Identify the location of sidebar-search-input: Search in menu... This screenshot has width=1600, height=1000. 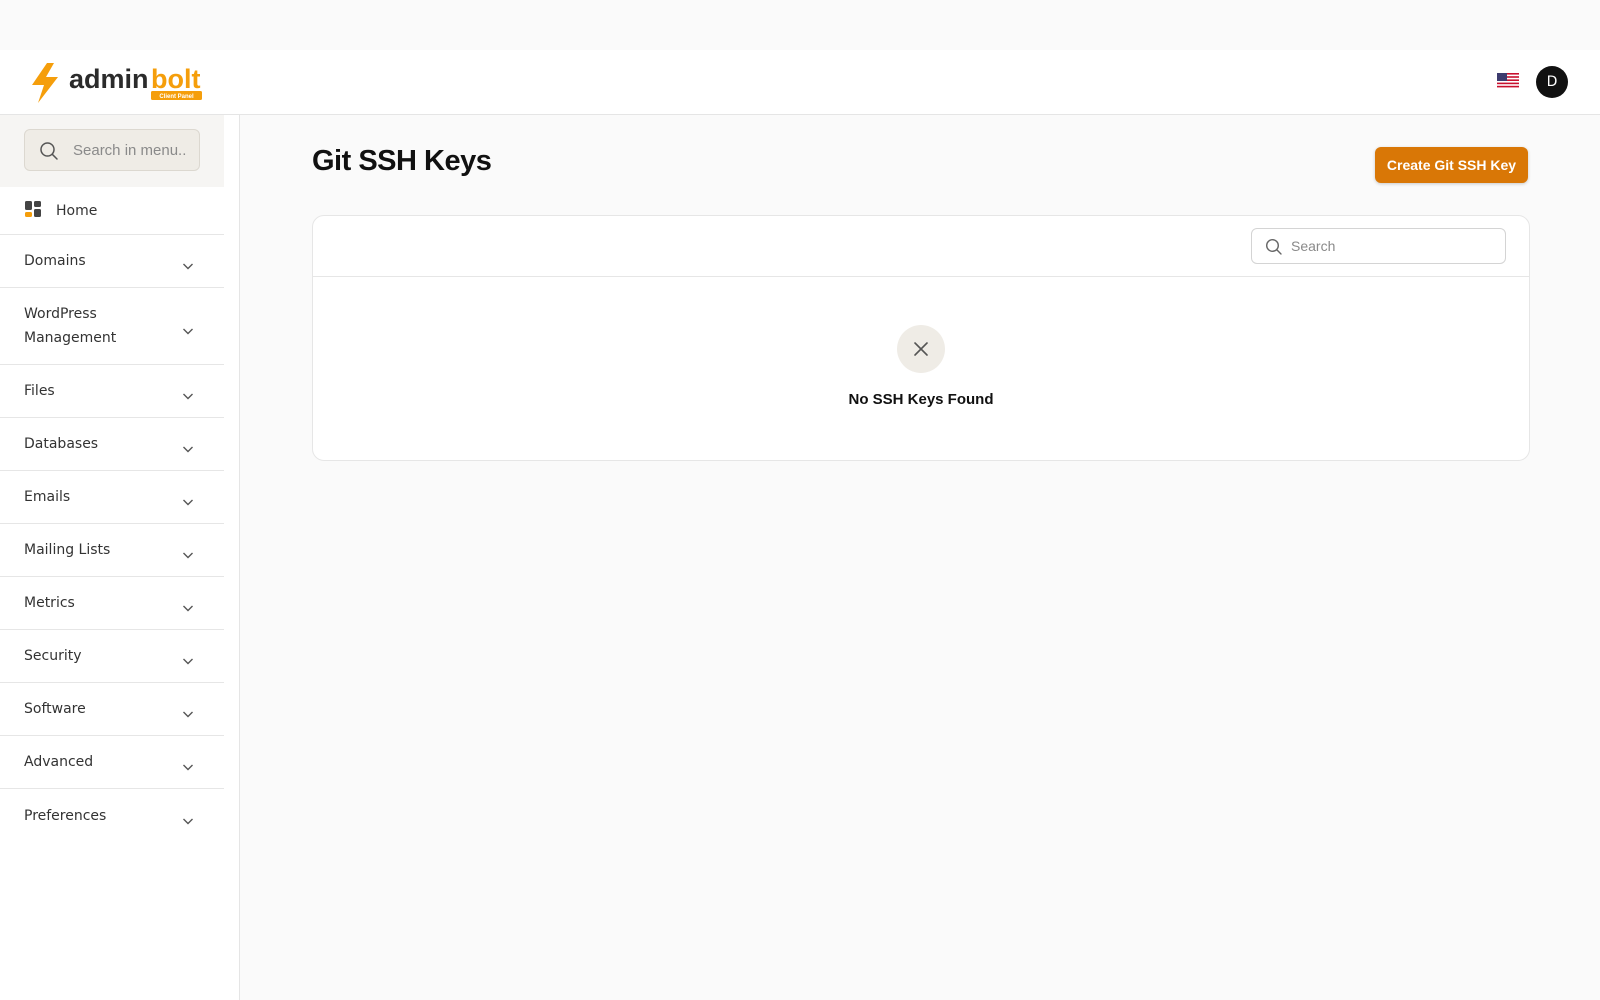
(112, 150).